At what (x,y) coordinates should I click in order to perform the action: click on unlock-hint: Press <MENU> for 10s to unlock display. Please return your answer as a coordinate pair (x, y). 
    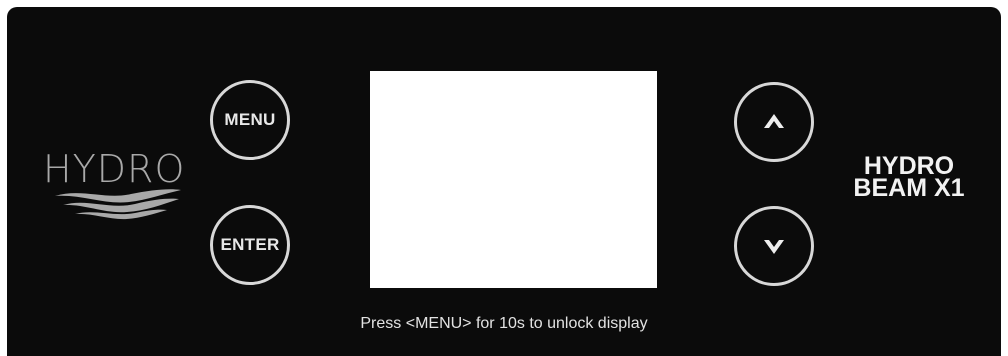
    Looking at the image, I should click on (504, 323).